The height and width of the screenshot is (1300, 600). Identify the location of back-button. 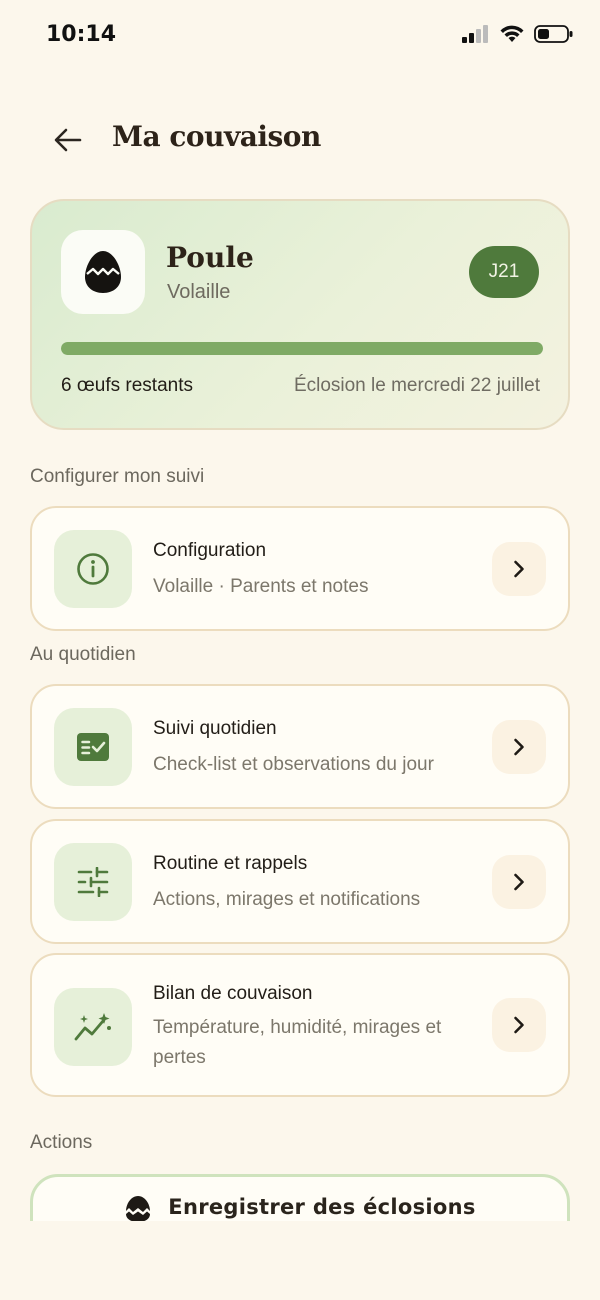
(68, 140).